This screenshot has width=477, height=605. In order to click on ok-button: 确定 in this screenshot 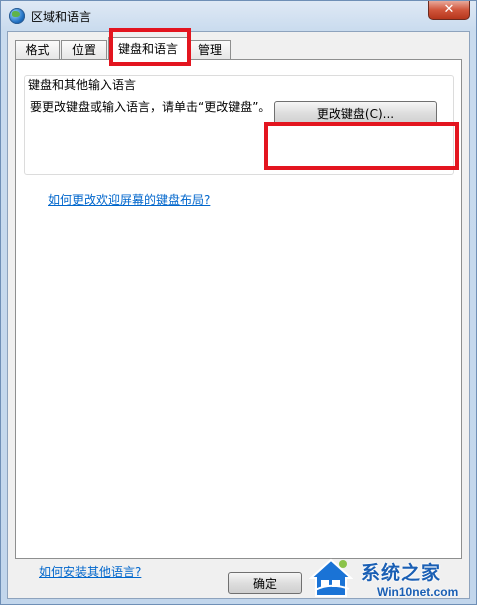, I will do `click(265, 583)`.